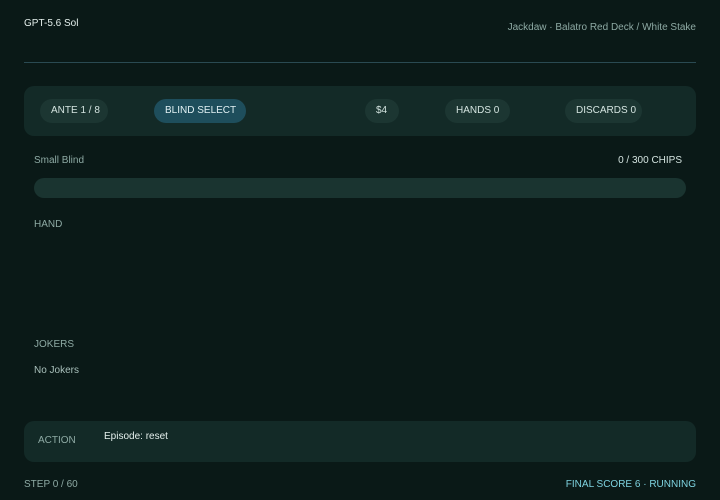  Describe the element at coordinates (51, 23) in the screenshot. I see `model-name: GPT-5.6 Sol` at that location.